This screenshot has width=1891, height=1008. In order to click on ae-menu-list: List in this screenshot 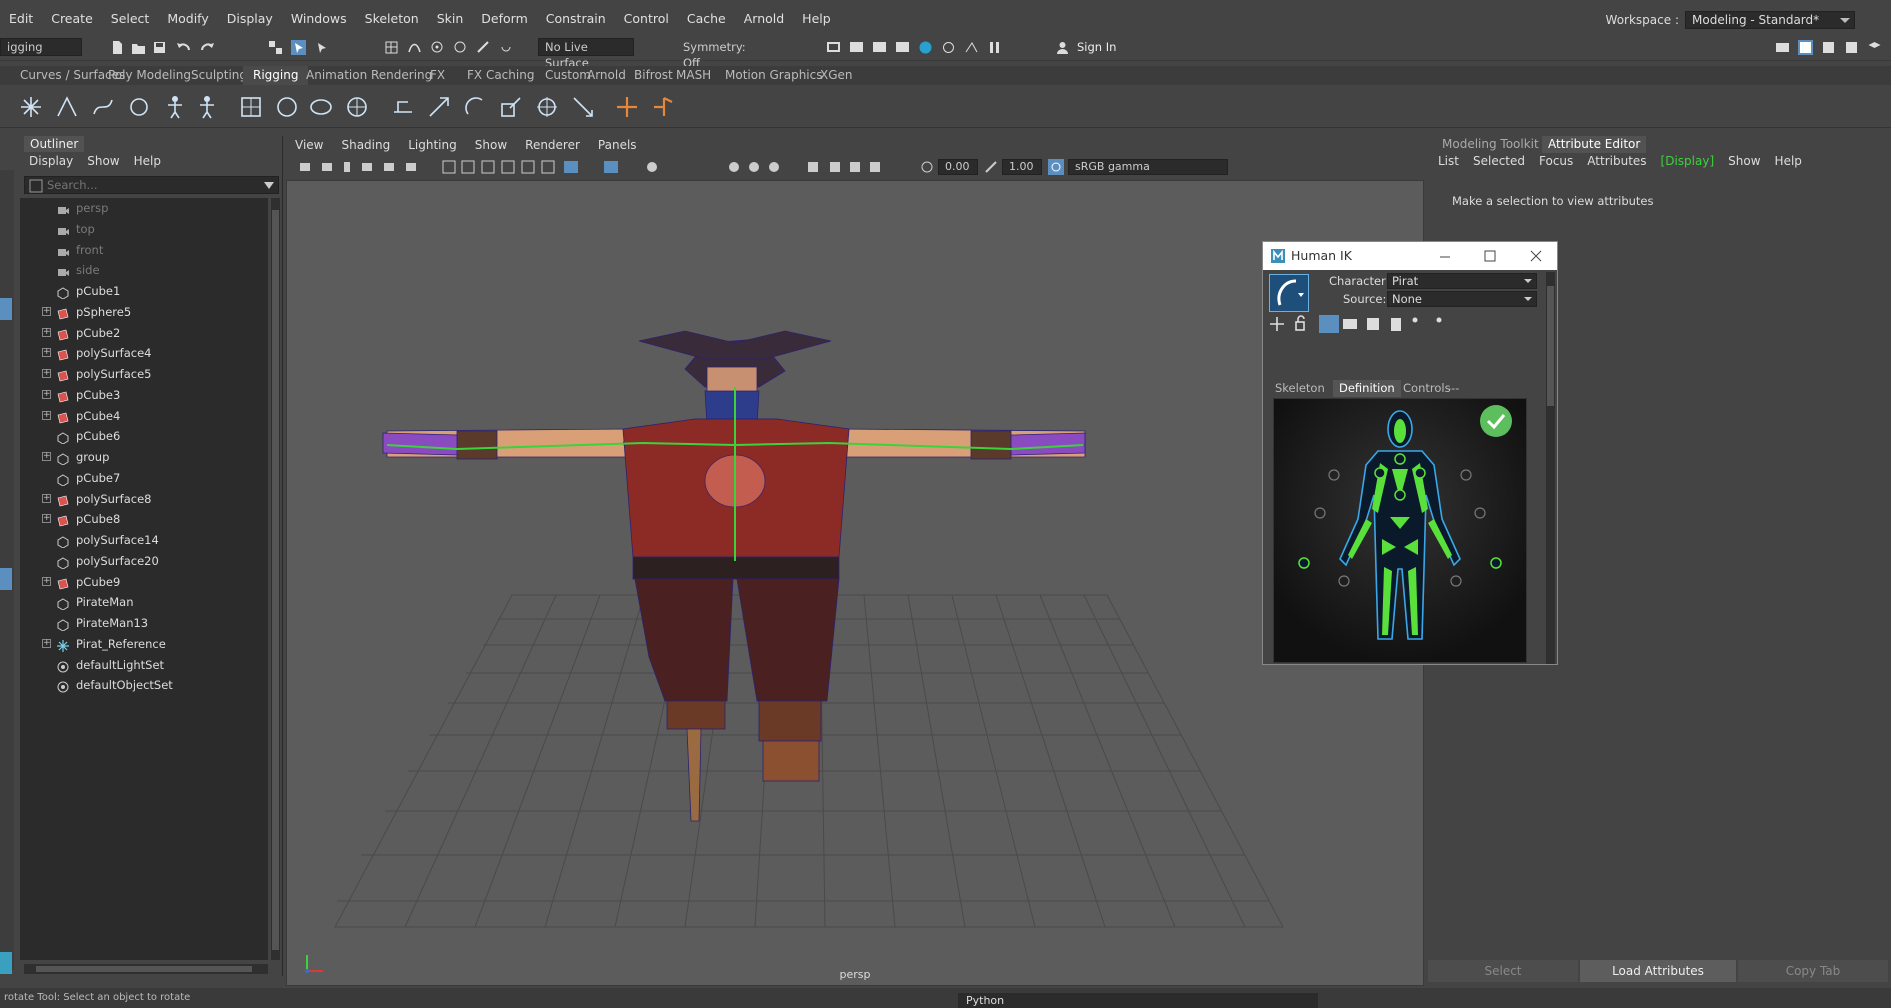, I will do `click(1448, 161)`.